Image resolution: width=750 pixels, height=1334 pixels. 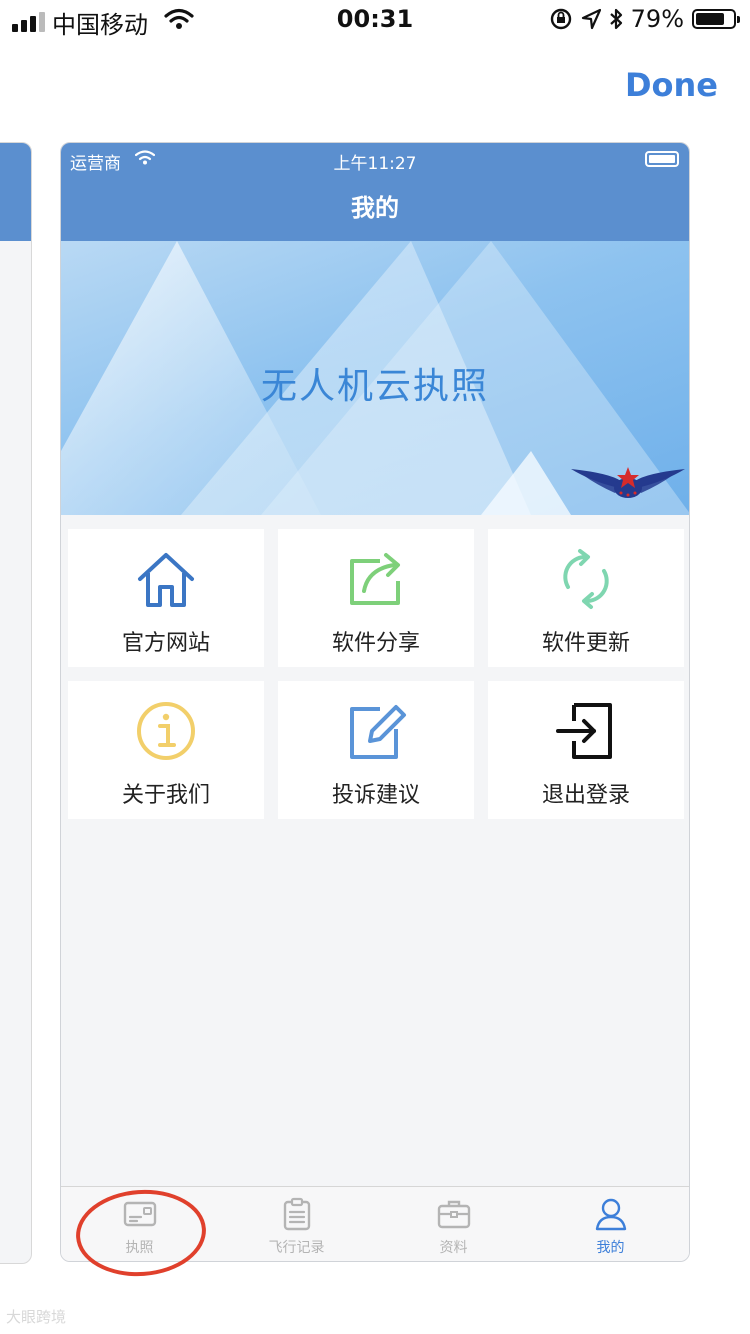 What do you see at coordinates (662, 159) in the screenshot?
I see `app-battery-icon` at bounding box center [662, 159].